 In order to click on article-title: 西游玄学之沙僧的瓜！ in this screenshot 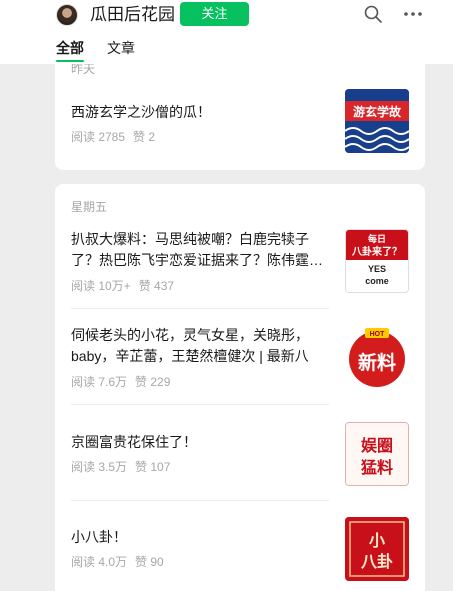, I will do `click(199, 112)`.